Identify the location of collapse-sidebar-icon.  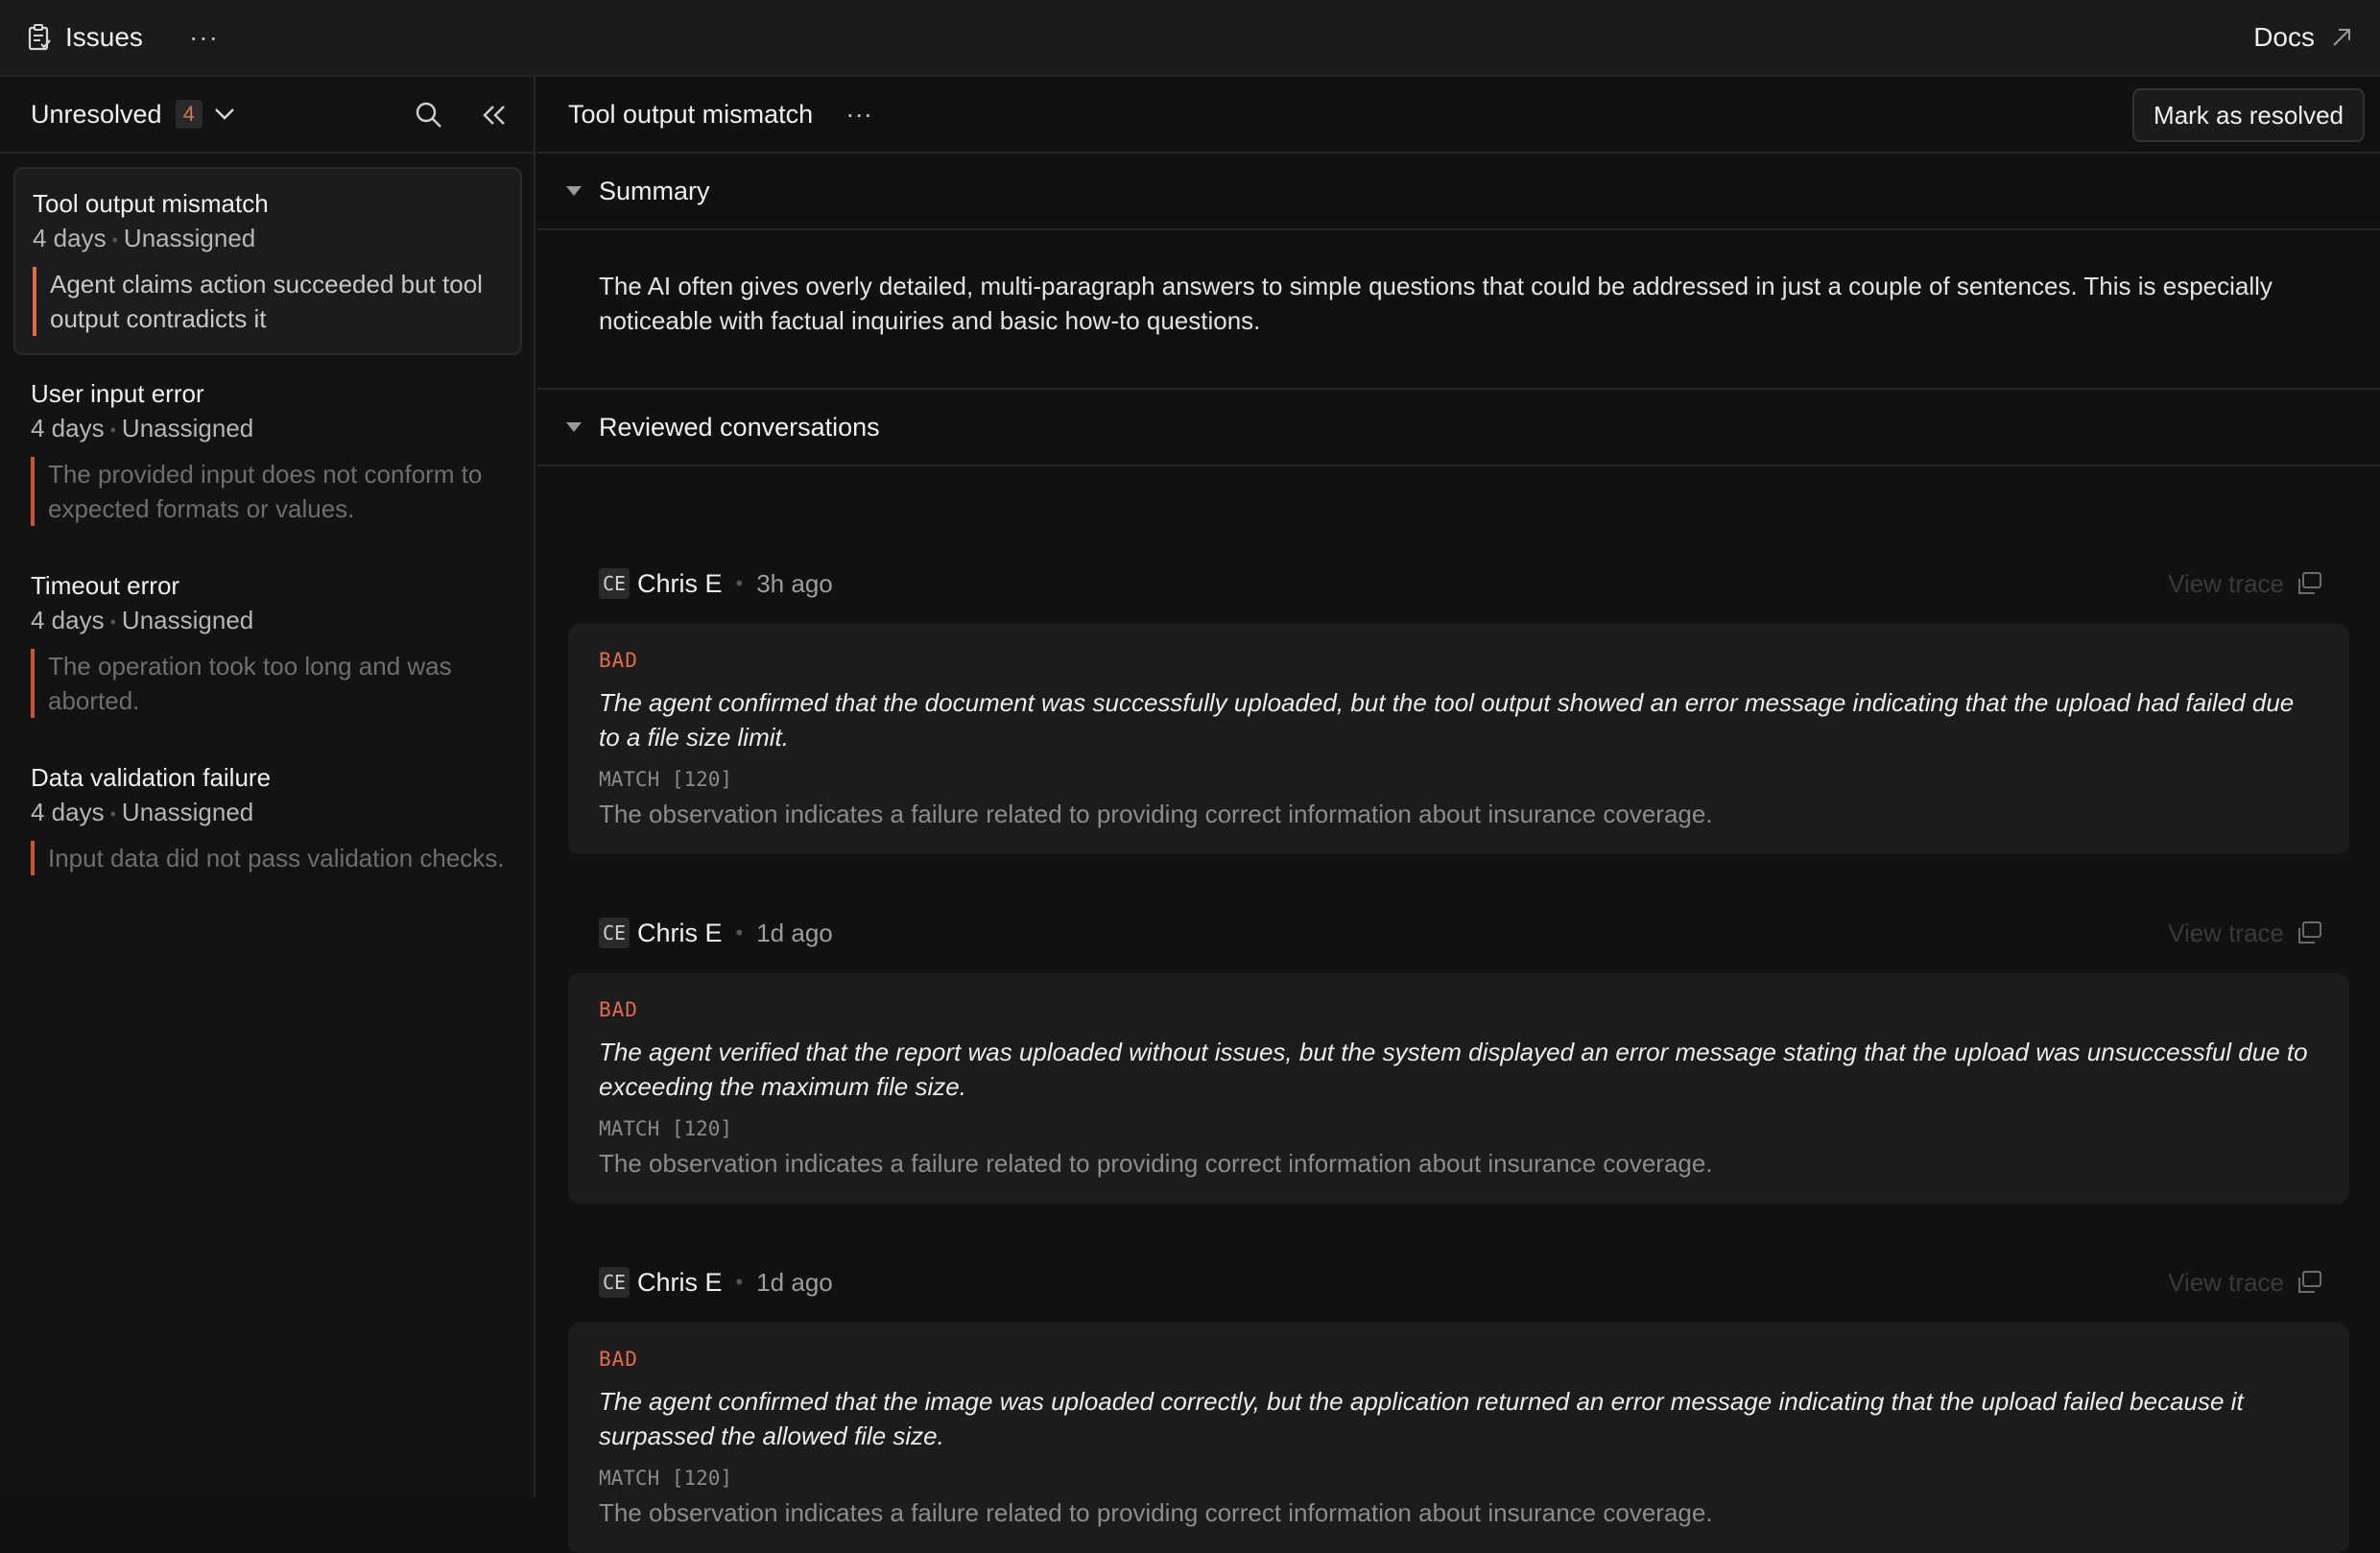
(495, 115).